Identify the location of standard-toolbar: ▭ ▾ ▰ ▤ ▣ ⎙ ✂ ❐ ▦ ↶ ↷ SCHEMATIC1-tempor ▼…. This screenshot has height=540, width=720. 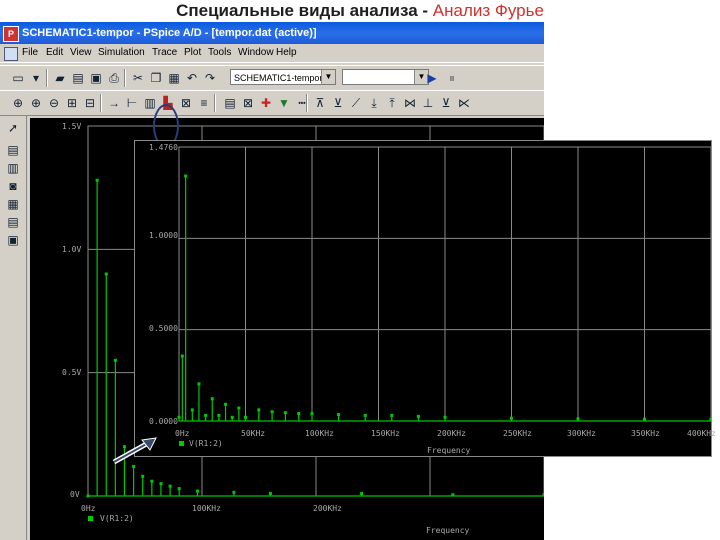
(272, 78).